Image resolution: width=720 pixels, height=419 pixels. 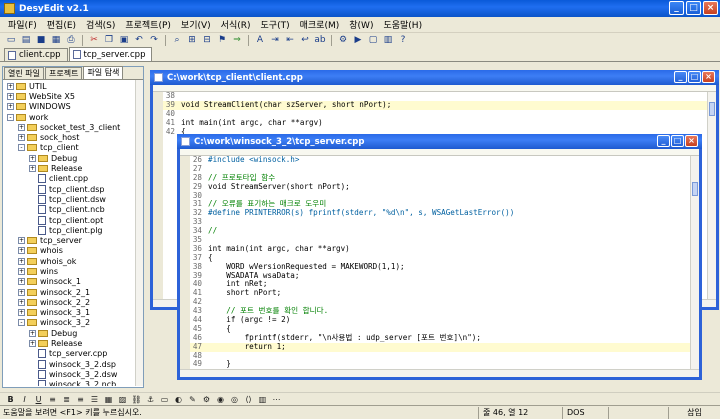 I want to click on form-icon: ▭, so click(x=164, y=399).